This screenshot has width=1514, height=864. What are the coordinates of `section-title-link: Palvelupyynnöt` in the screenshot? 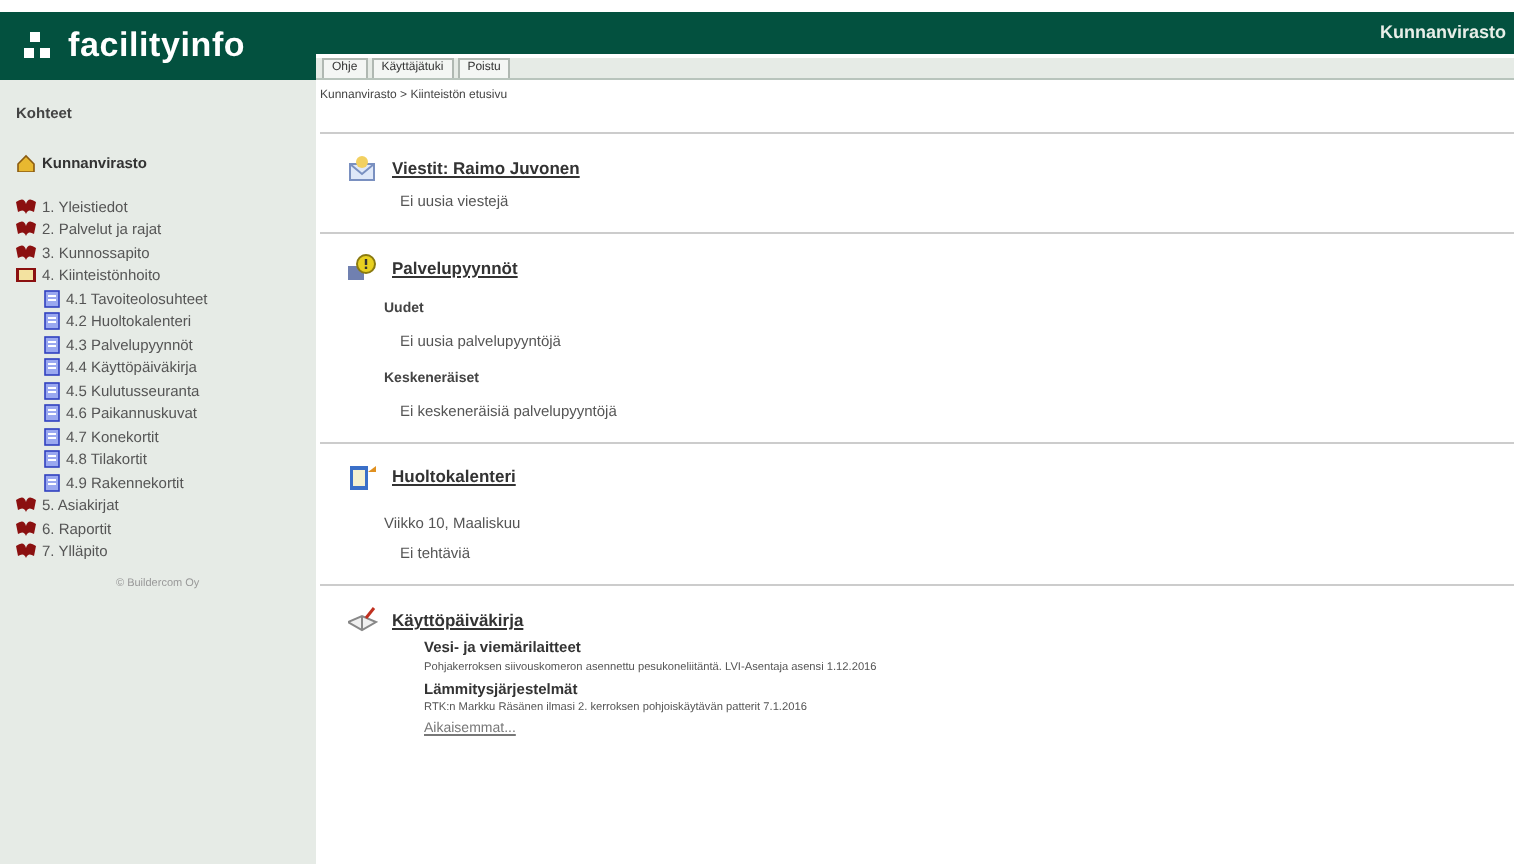 It's located at (455, 268).